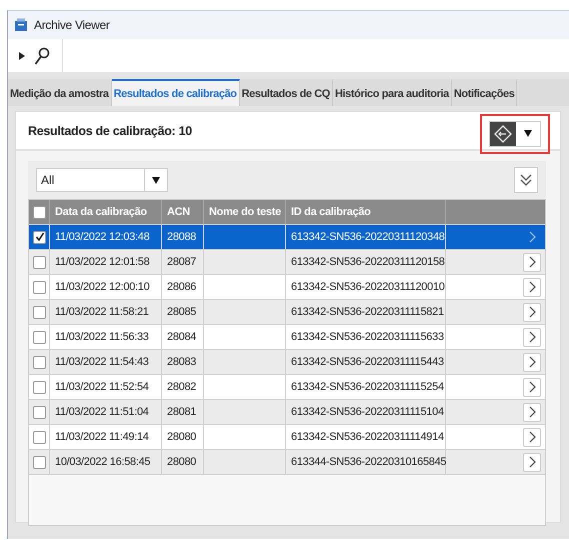 The width and height of the screenshot is (569, 540). What do you see at coordinates (176, 92) in the screenshot?
I see `tab: Resultados de calibração` at bounding box center [176, 92].